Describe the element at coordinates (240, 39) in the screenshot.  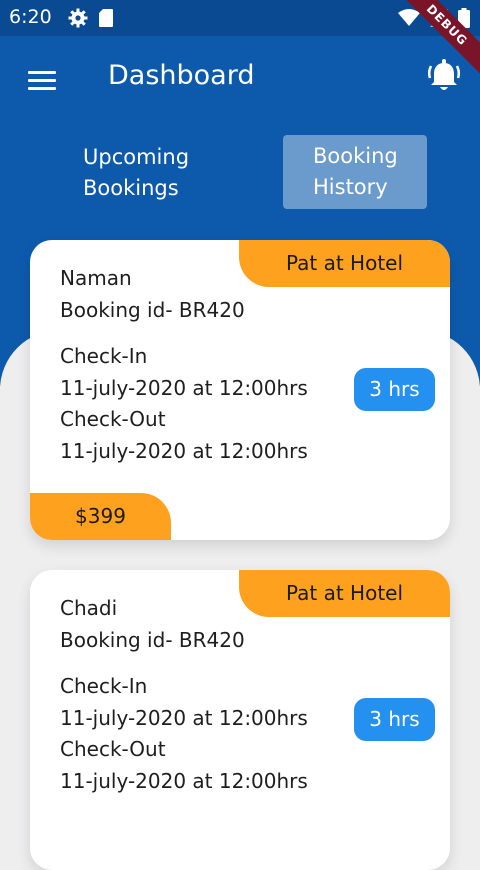
I see `status-bar: 6:20 DEBUG` at that location.